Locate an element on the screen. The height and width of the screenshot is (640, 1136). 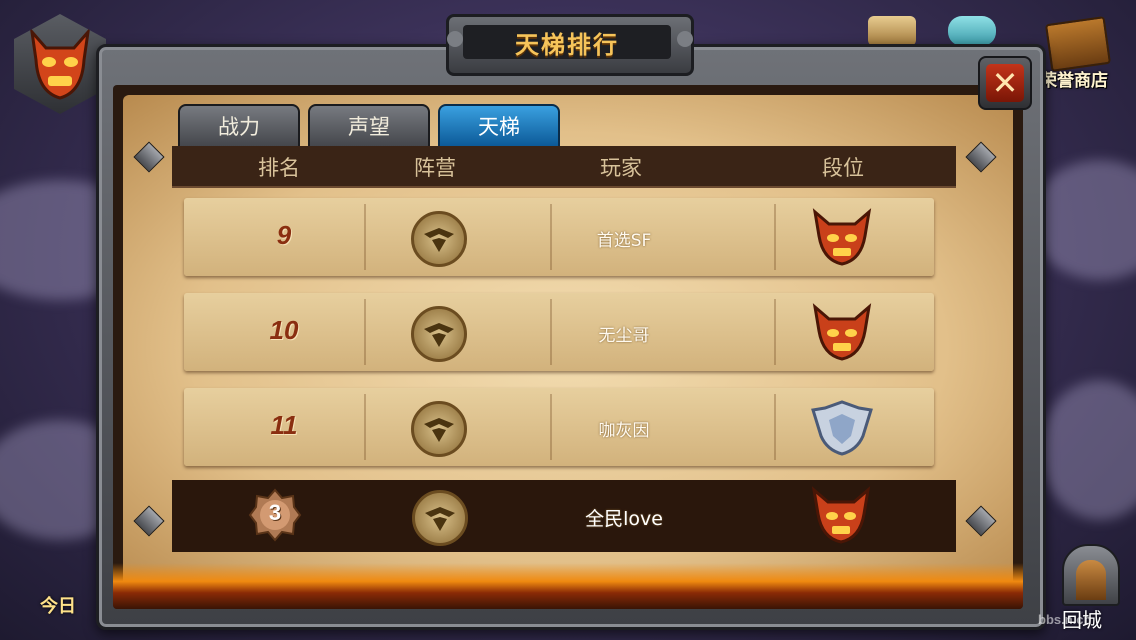
honor-shop-book-icon is located at coordinates (1078, 44).